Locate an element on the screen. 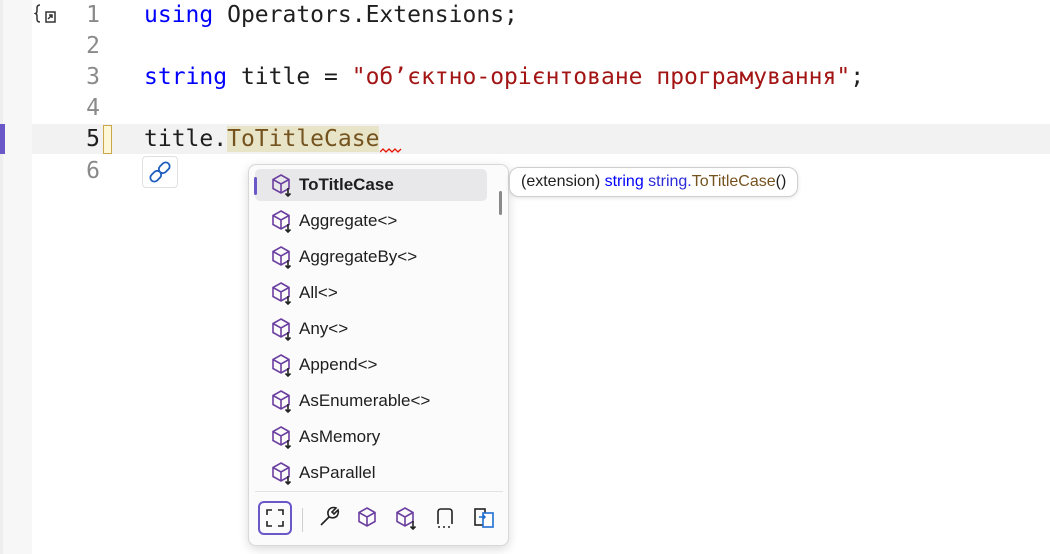 Image resolution: width=1050 pixels, height=554 pixels. method-text: ToTitleCase is located at coordinates (303, 139).